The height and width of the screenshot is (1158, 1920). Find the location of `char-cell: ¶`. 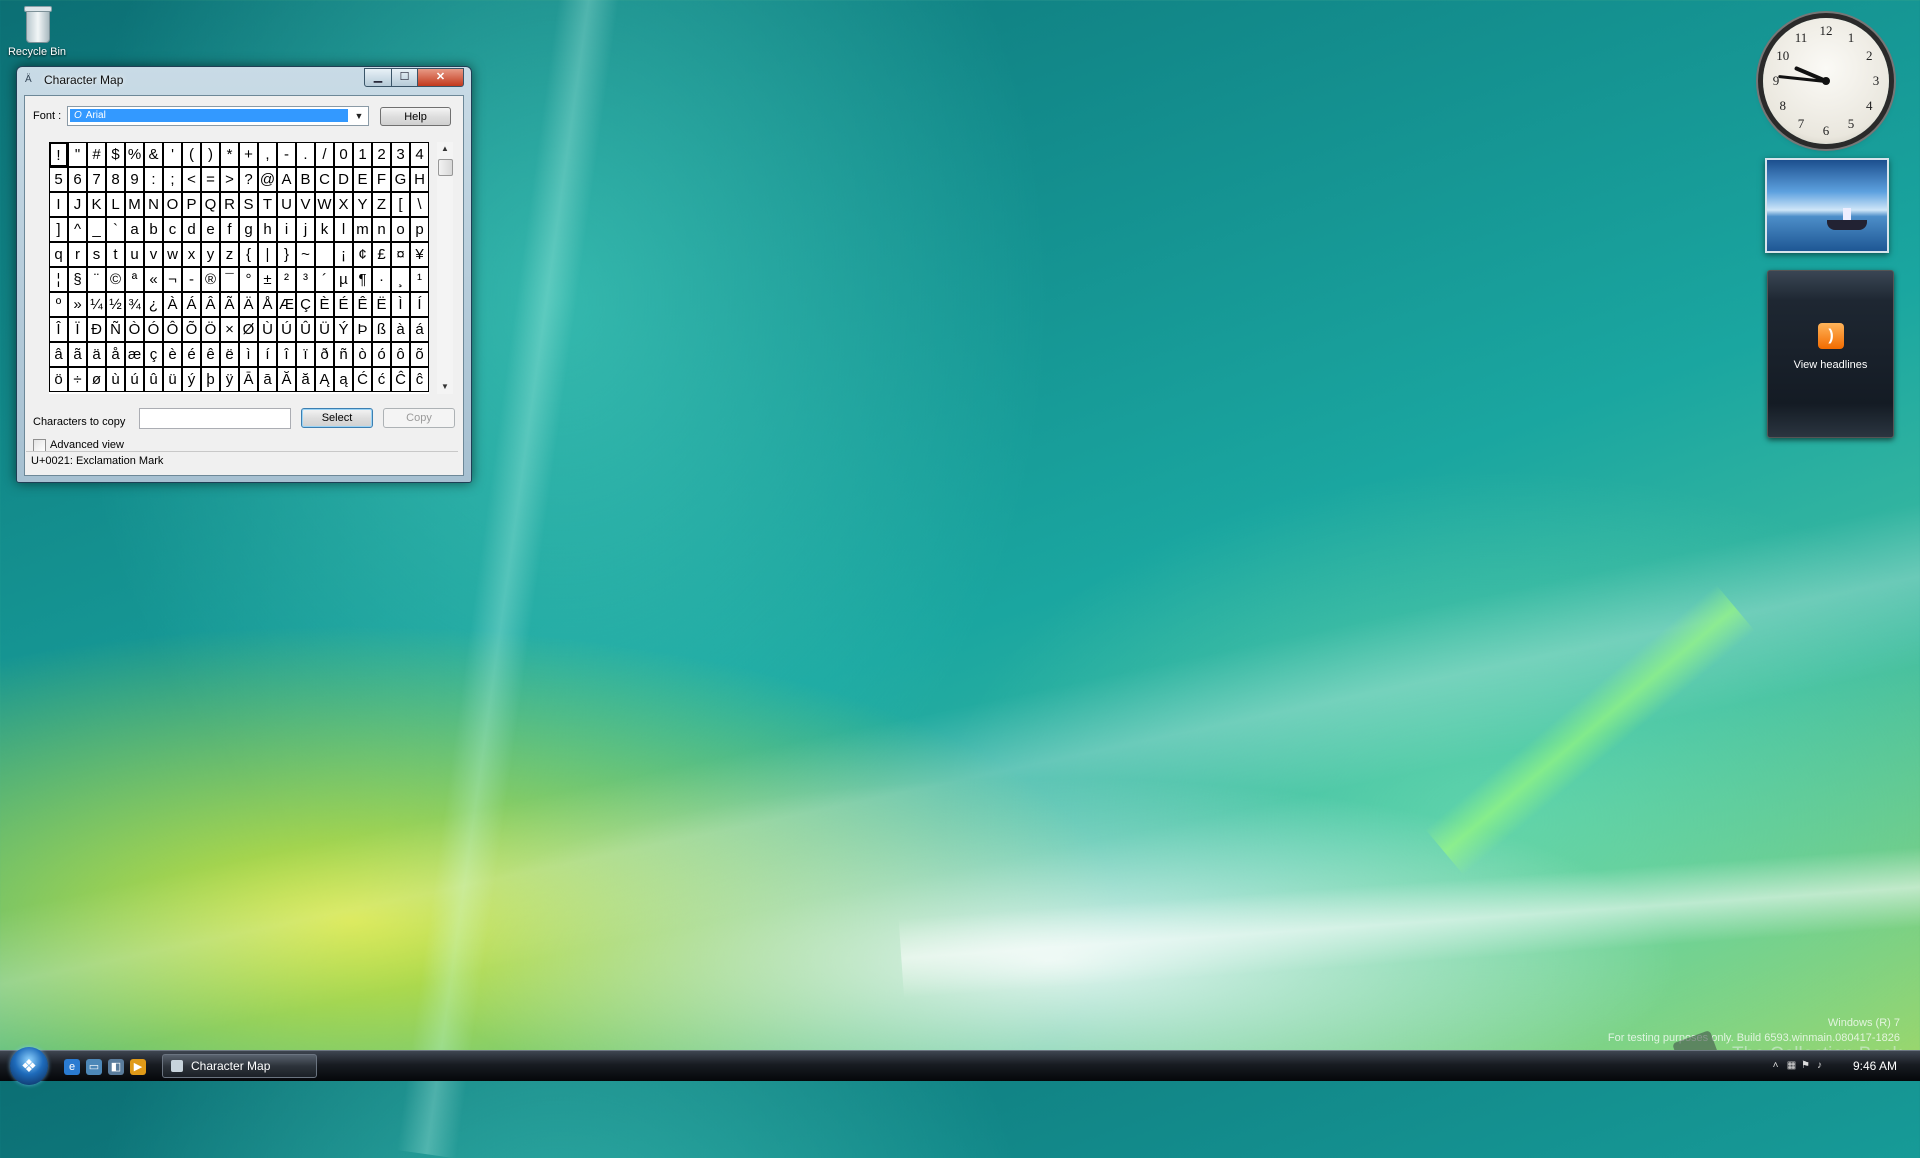

char-cell: ¶ is located at coordinates (362, 279).